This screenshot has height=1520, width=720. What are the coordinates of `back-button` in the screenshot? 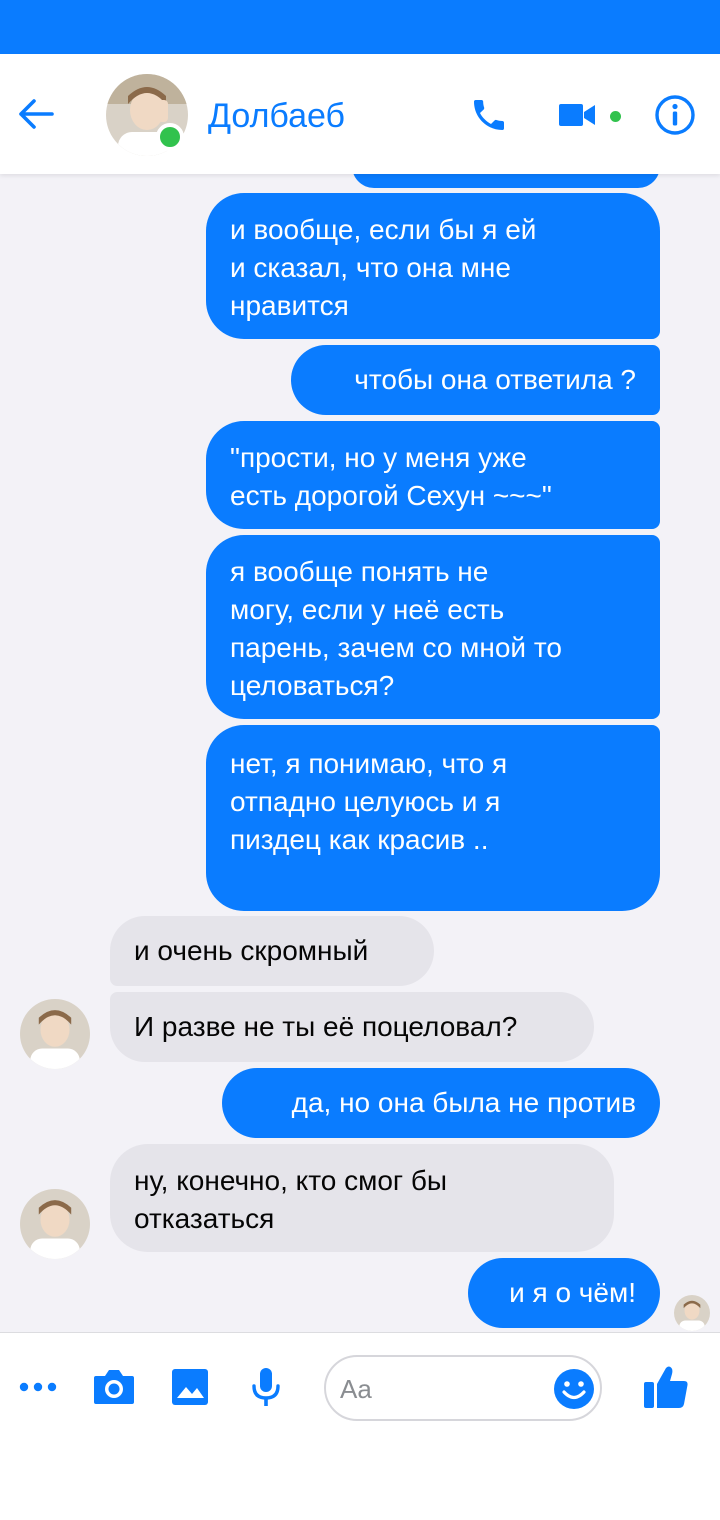 It's located at (36, 114).